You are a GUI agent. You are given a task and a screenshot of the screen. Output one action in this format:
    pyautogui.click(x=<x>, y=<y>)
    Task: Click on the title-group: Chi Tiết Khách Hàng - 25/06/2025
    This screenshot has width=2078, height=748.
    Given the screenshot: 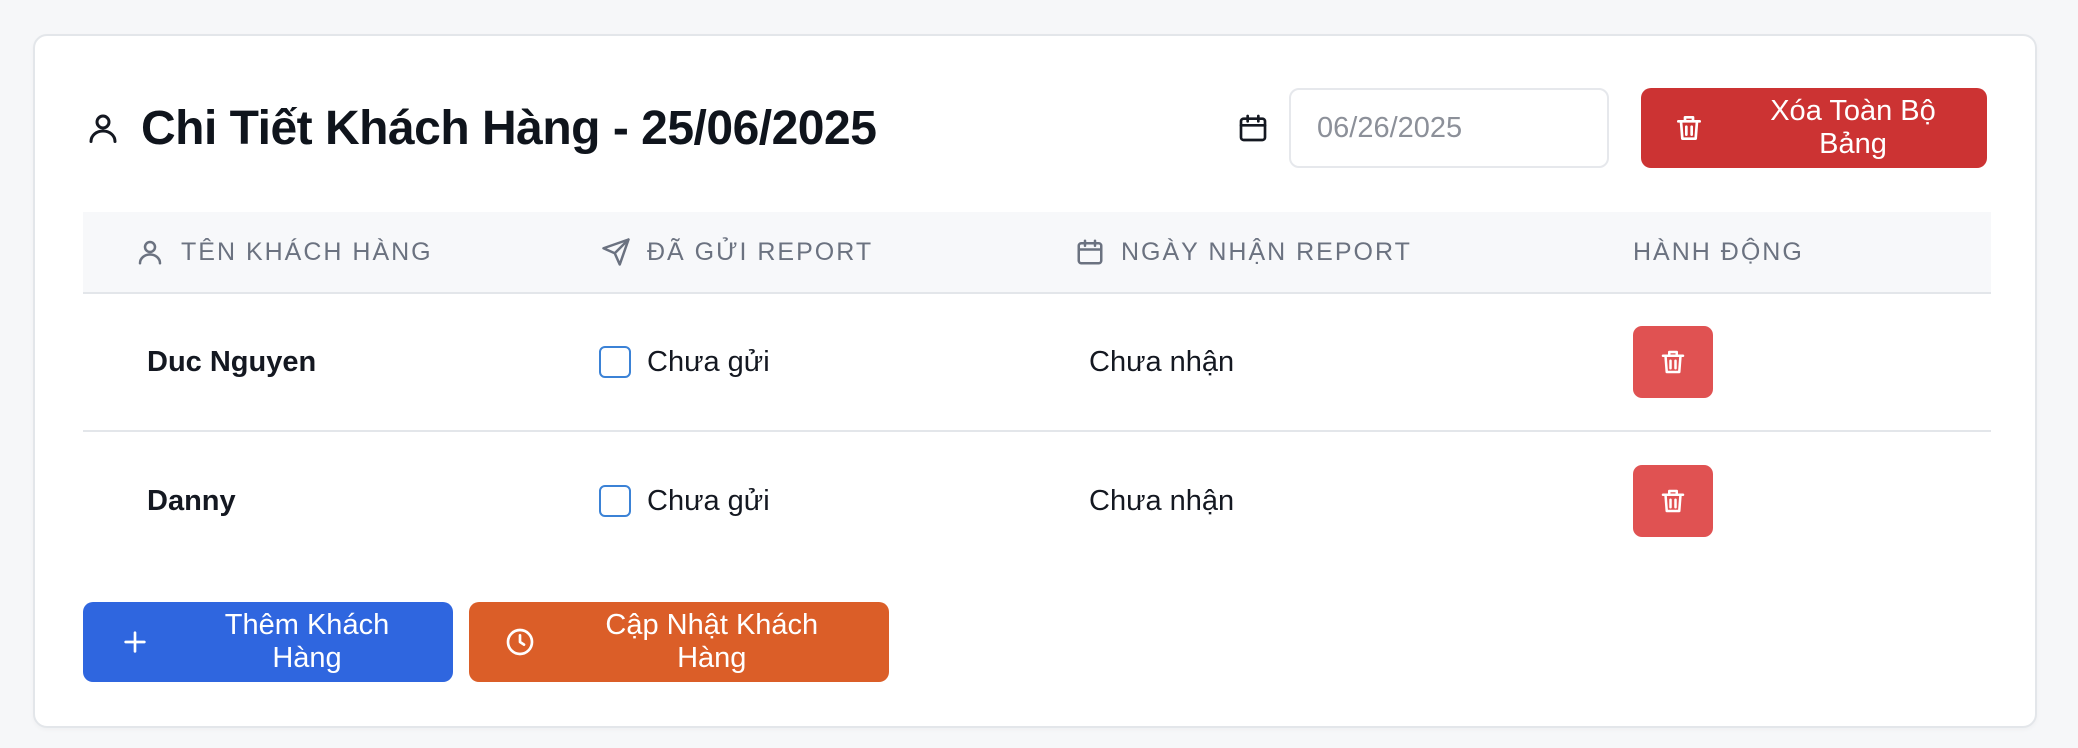 What is the action you would take?
    pyautogui.click(x=658, y=128)
    